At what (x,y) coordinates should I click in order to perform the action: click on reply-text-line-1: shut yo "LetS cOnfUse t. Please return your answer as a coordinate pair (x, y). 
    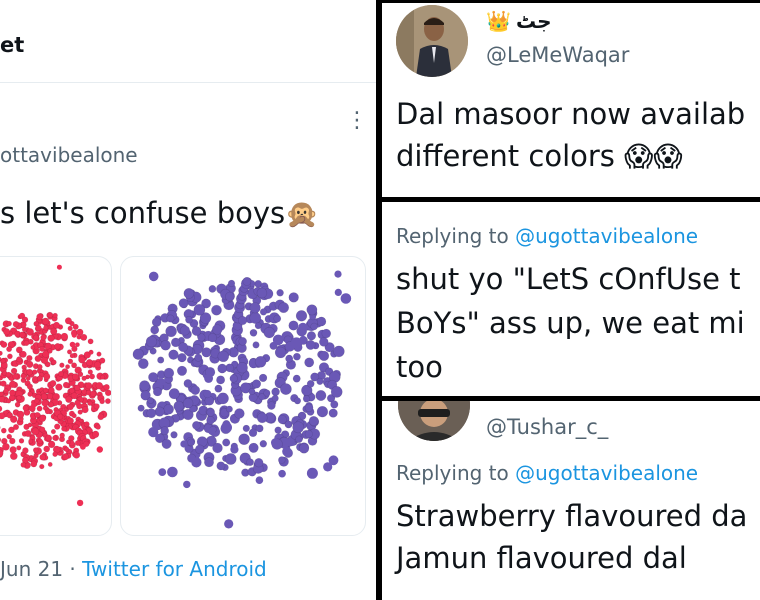
    Looking at the image, I should click on (568, 279).